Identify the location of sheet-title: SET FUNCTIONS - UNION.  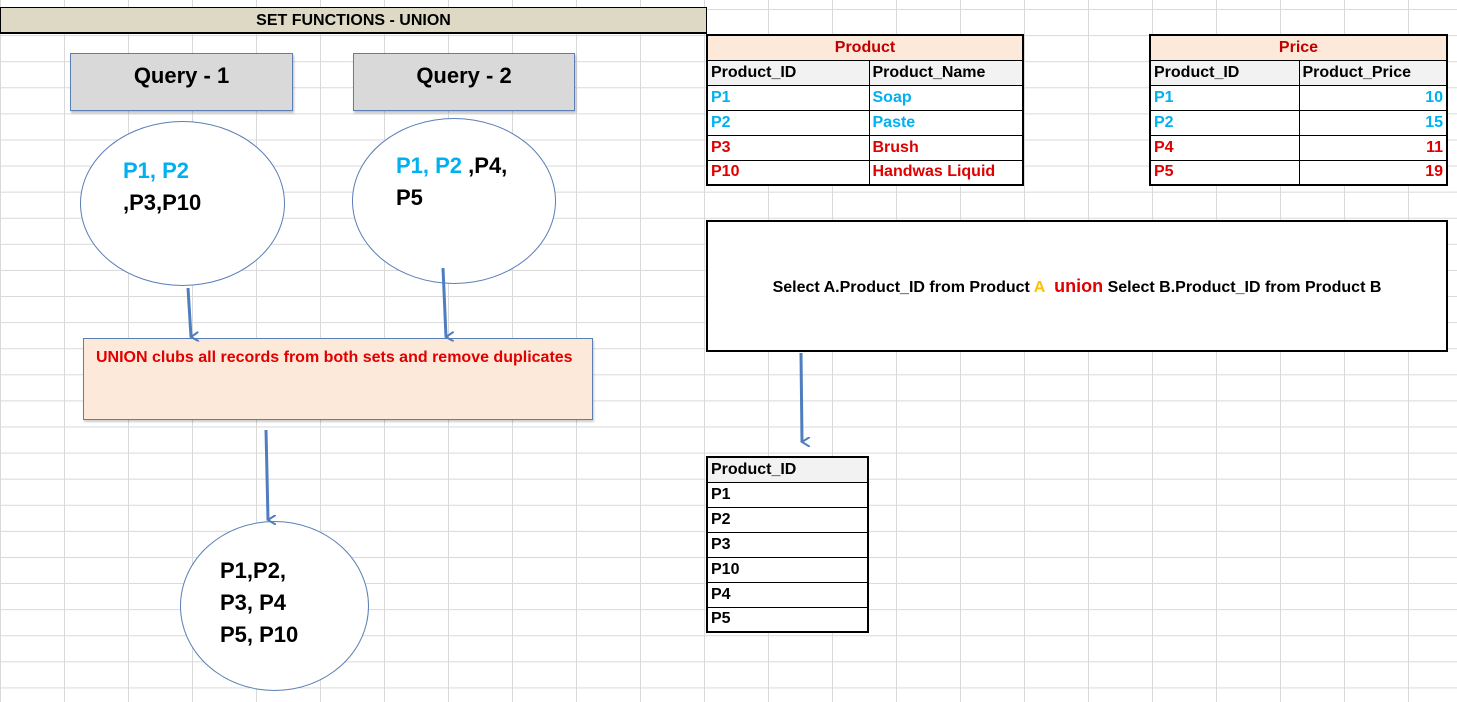
(353, 20).